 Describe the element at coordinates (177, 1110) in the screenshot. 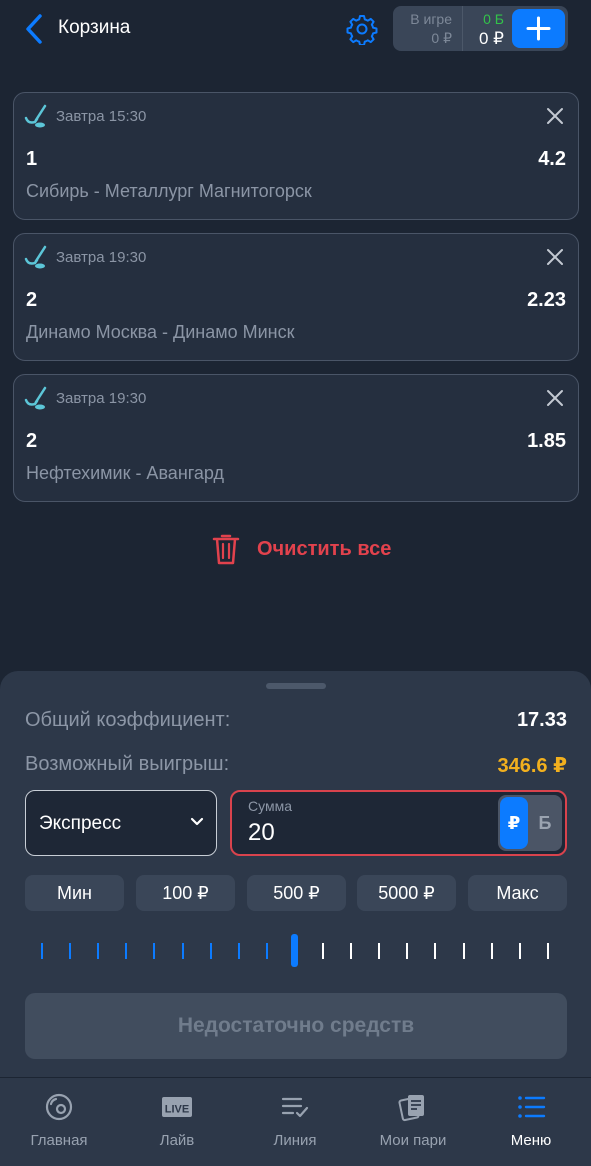

I see `svg-text: LIVE` at that location.